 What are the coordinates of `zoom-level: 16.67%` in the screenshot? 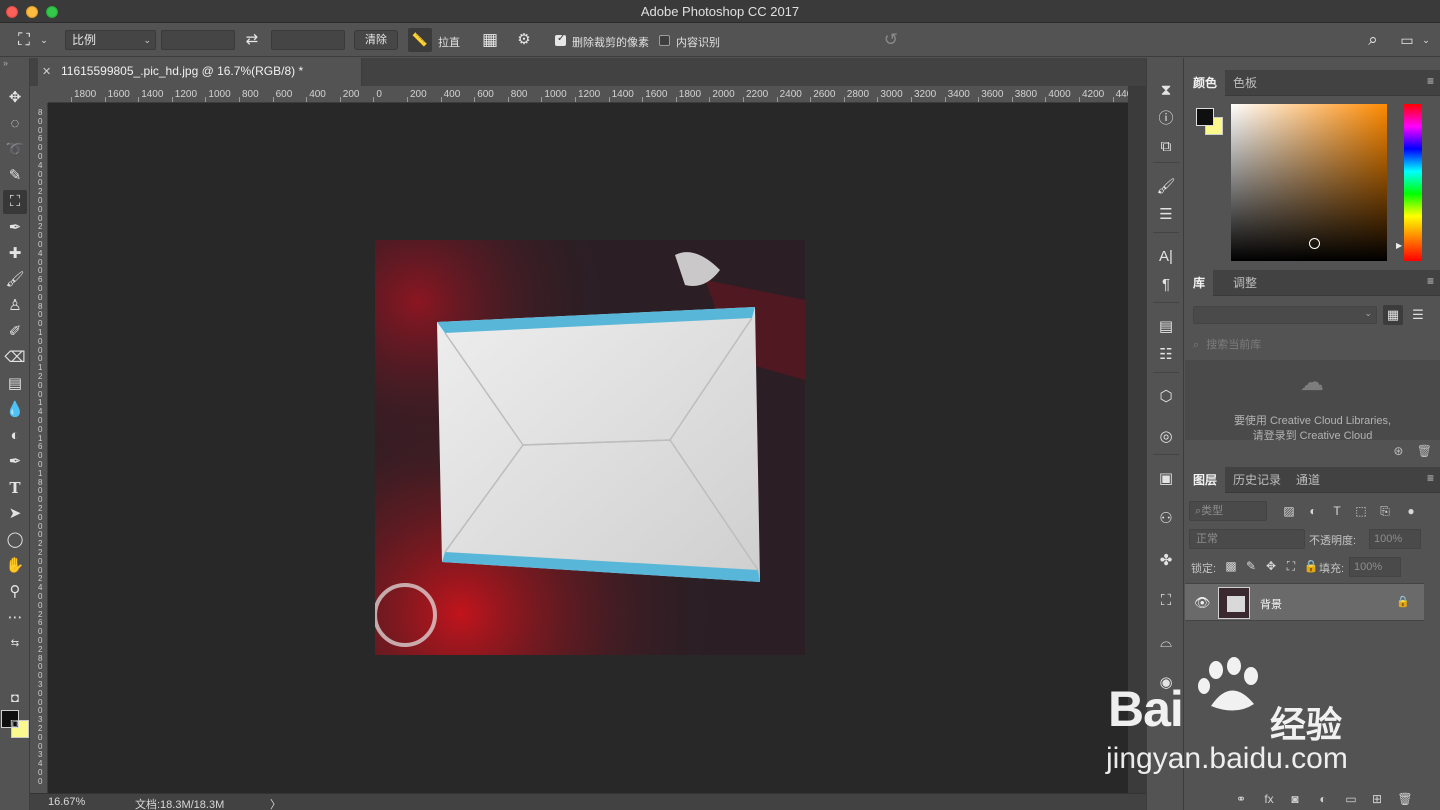 It's located at (66, 802).